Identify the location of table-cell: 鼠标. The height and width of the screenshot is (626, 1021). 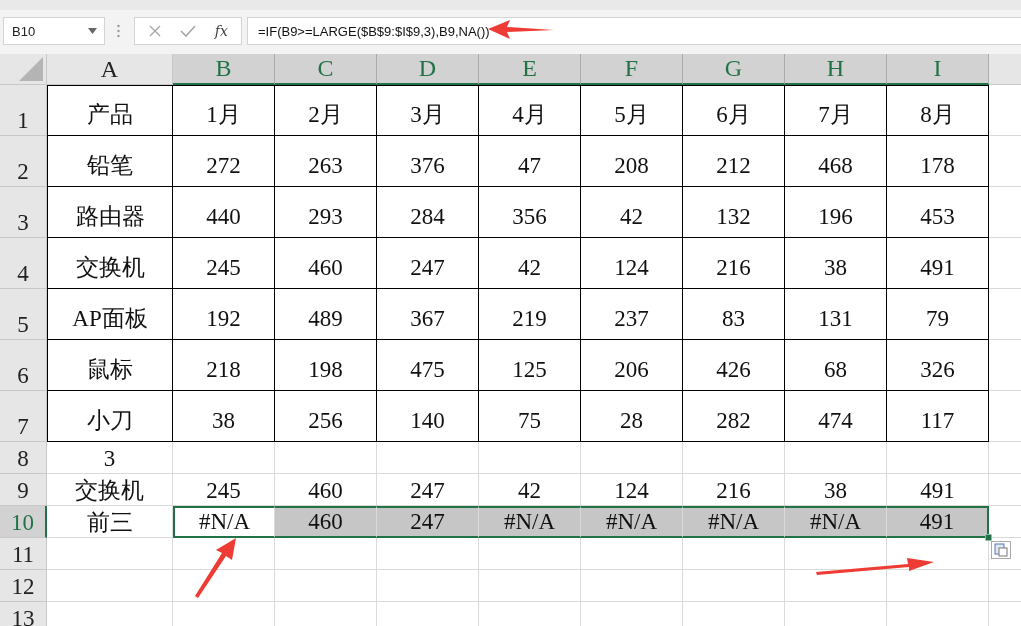
(110, 365).